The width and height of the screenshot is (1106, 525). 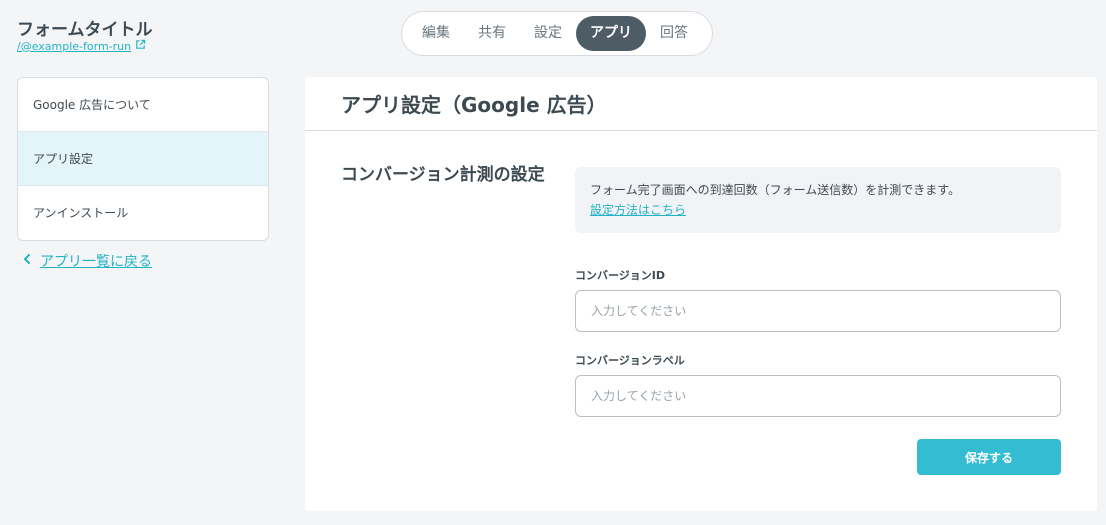 I want to click on save-button: 保存する, so click(x=989, y=457).